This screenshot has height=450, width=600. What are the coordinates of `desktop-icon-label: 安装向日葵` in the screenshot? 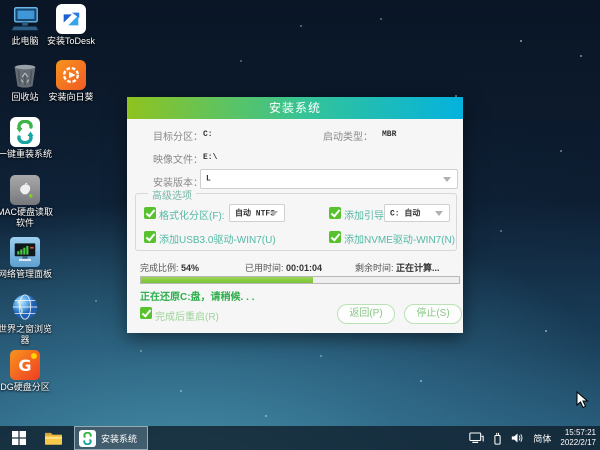 It's located at (71, 97).